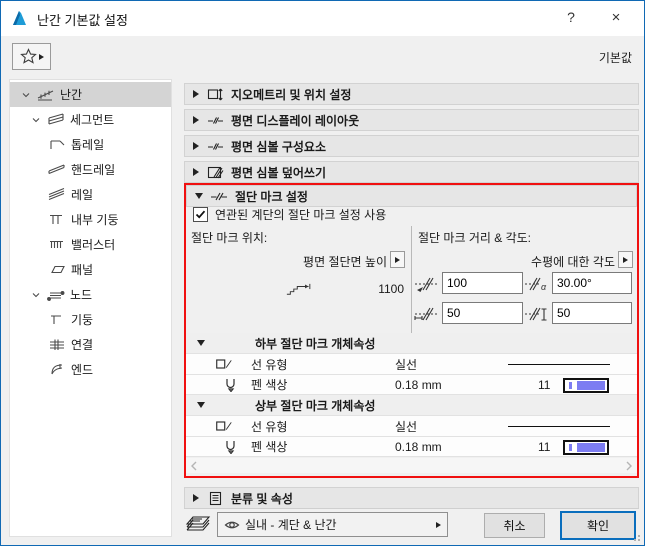 The height and width of the screenshot is (546, 645). Describe the element at coordinates (229, 238) in the screenshot. I see `cut-mark-position-title: 절단 마크 위치:` at that location.